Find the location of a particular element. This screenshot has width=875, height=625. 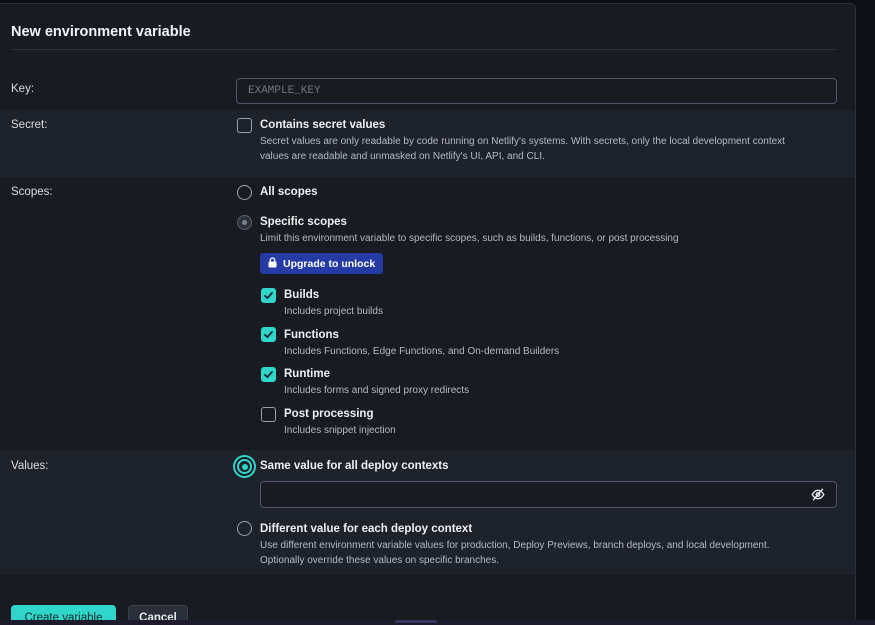

key-label: Key: is located at coordinates (23, 89).